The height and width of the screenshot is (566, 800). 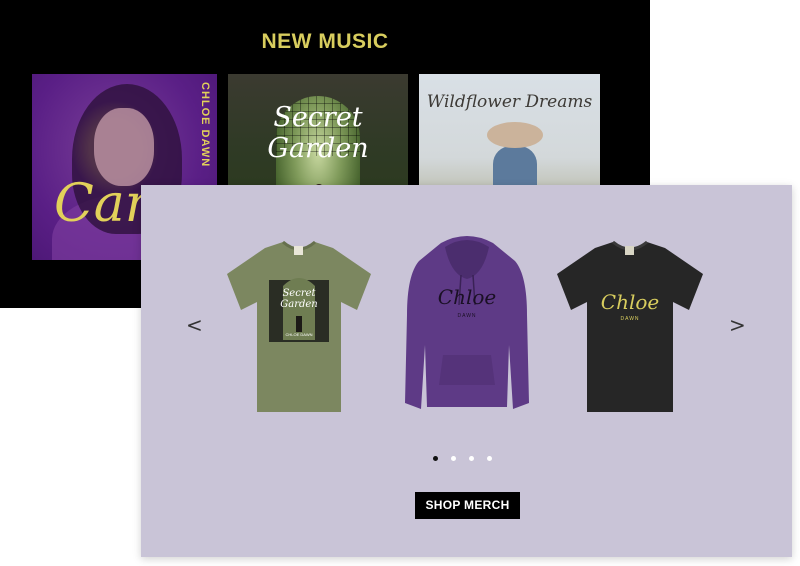 What do you see at coordinates (325, 41) in the screenshot?
I see `new-music-title: NEW MUSIC` at bounding box center [325, 41].